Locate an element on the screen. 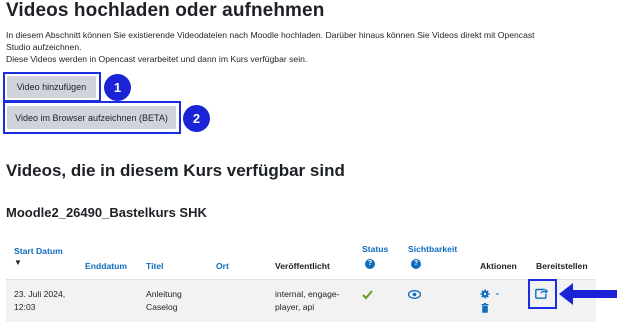 This screenshot has height=322, width=617. step-marker-1: 1 is located at coordinates (117, 87).